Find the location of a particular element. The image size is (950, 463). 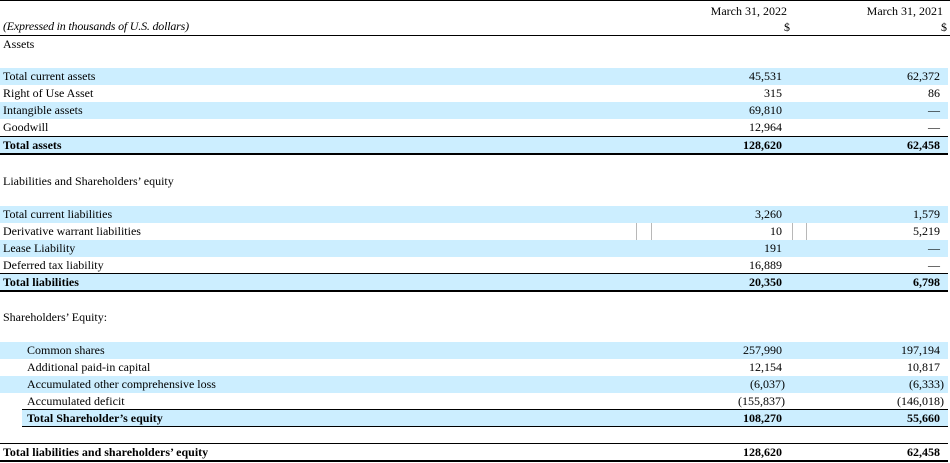

value-2021: 197,194 is located at coordinates (920, 350).